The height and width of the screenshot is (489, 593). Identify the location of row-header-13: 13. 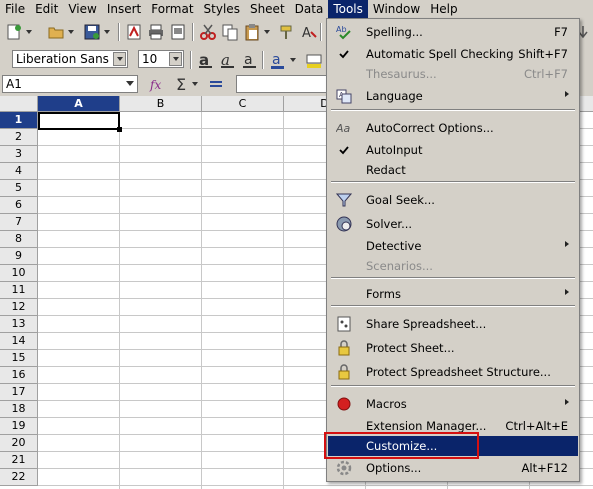
(19, 324).